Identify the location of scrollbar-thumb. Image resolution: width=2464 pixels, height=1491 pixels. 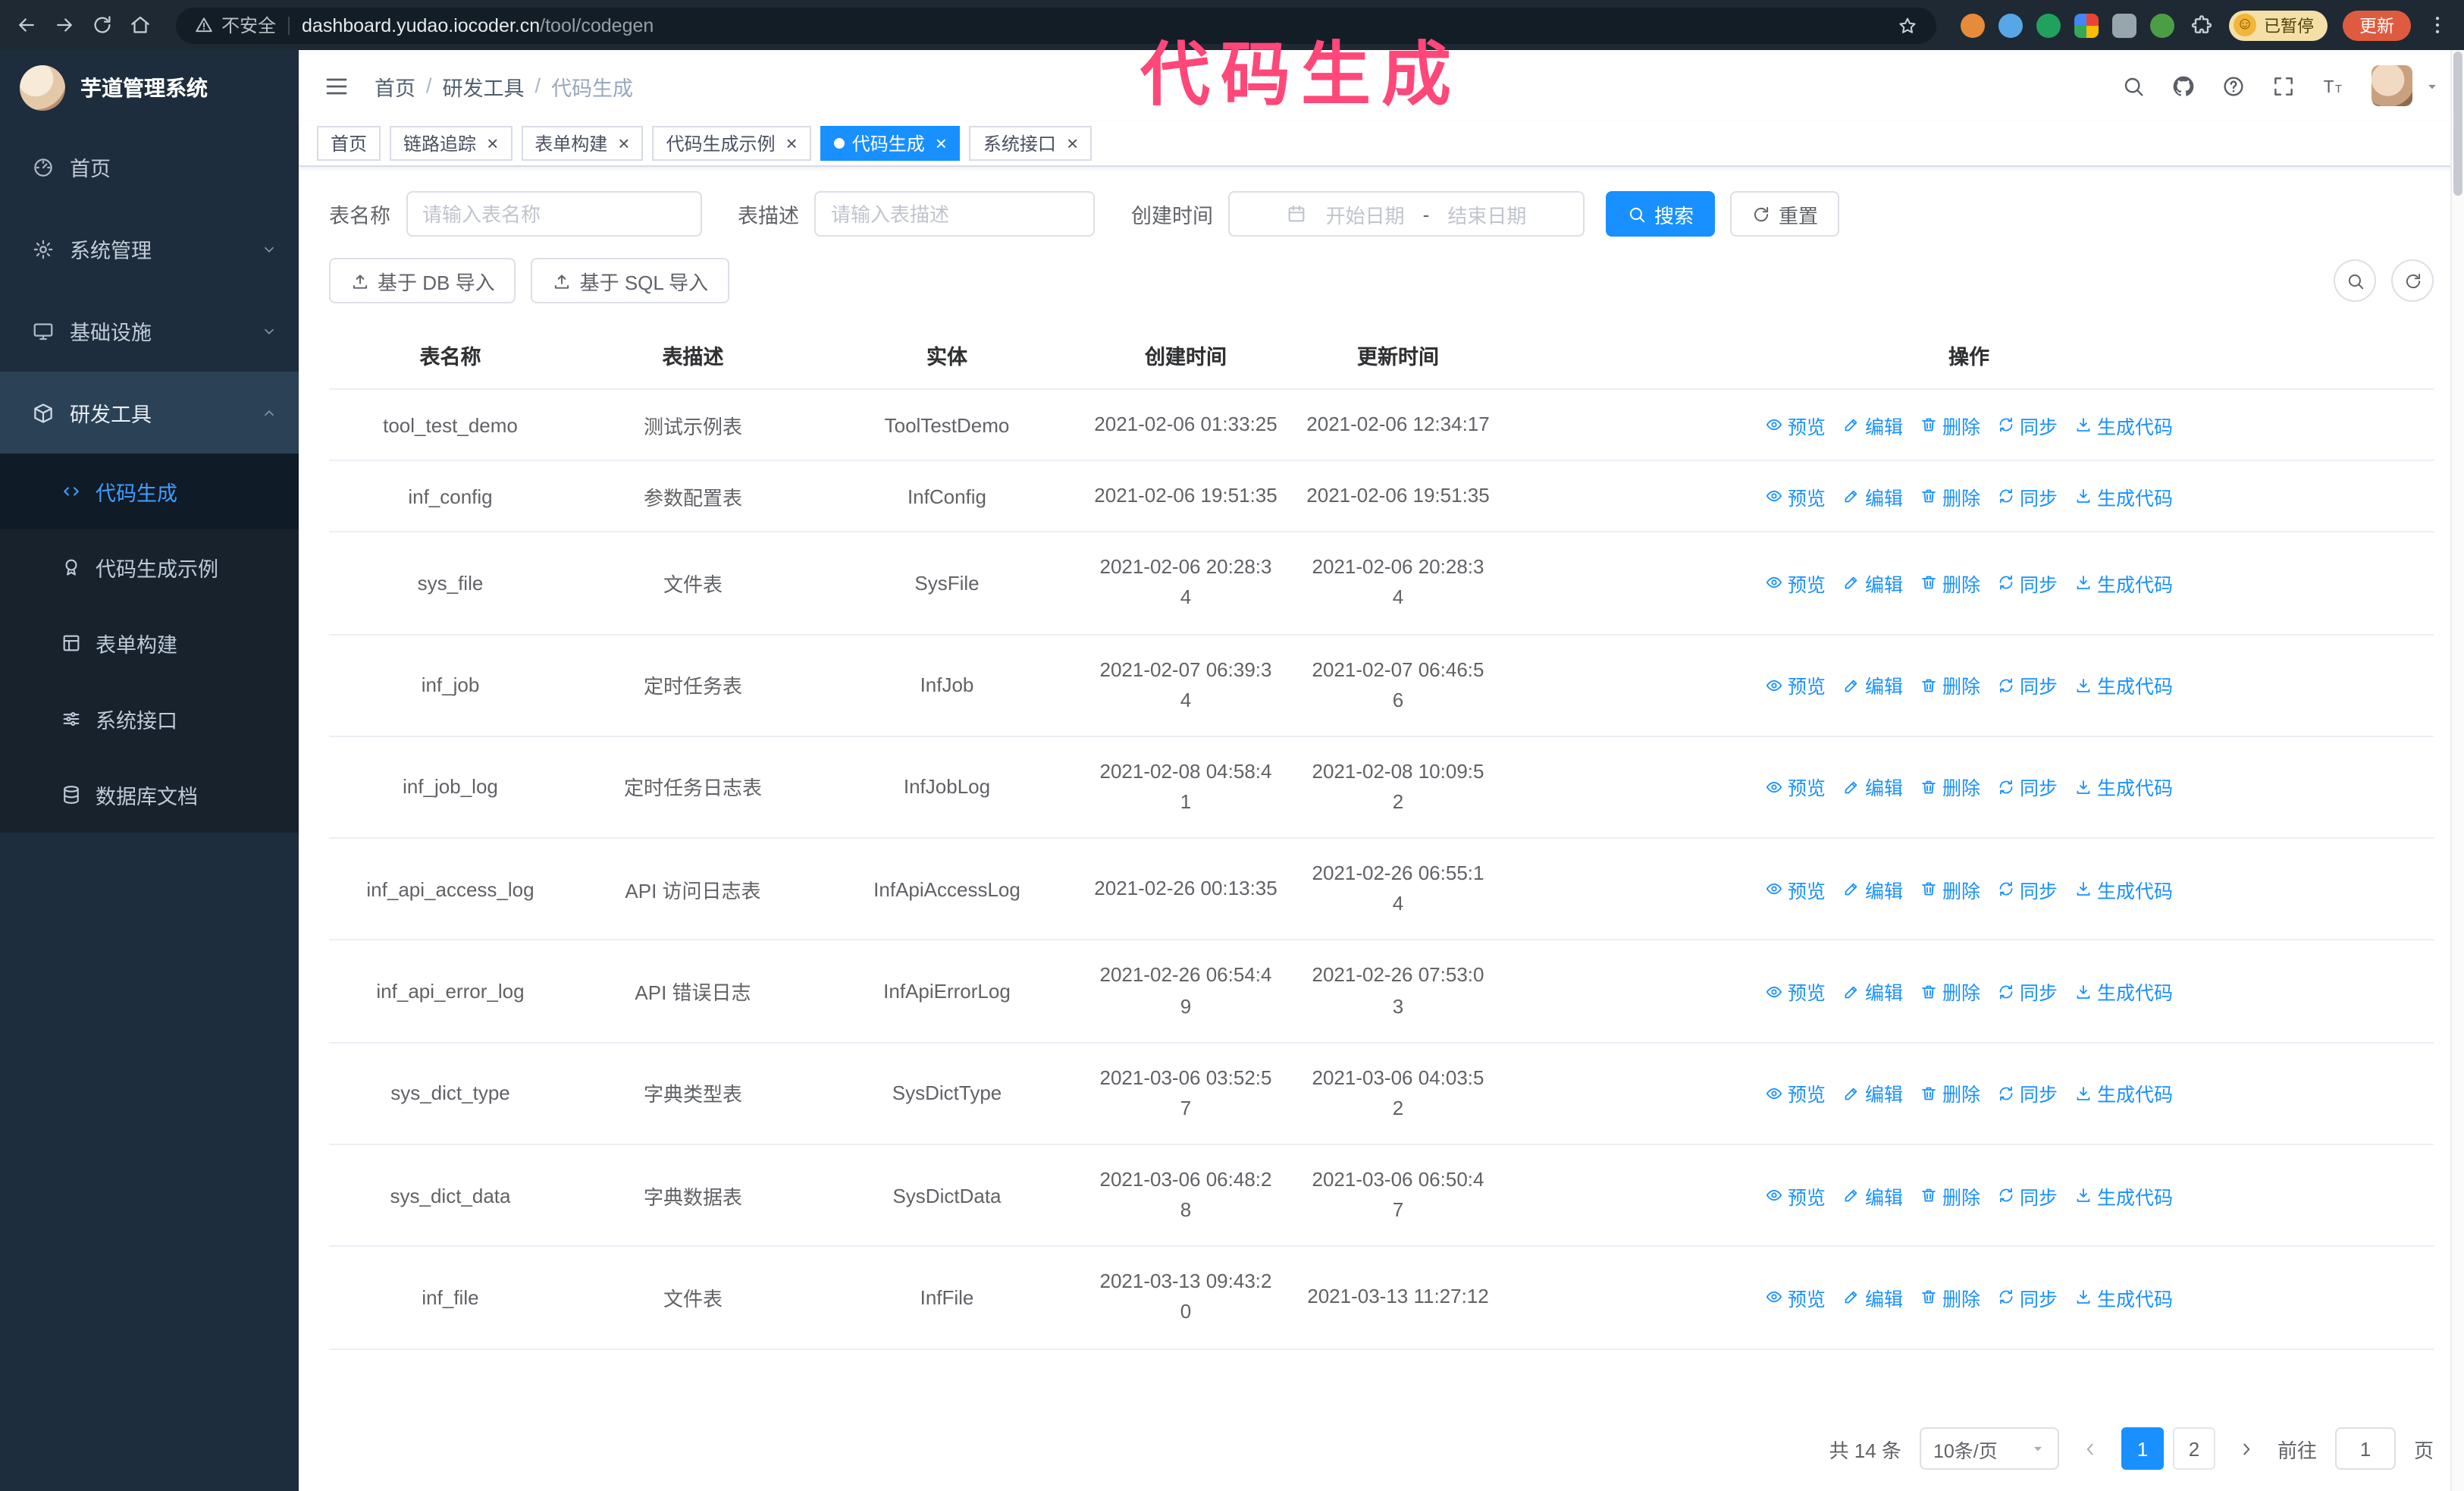
(2458, 124).